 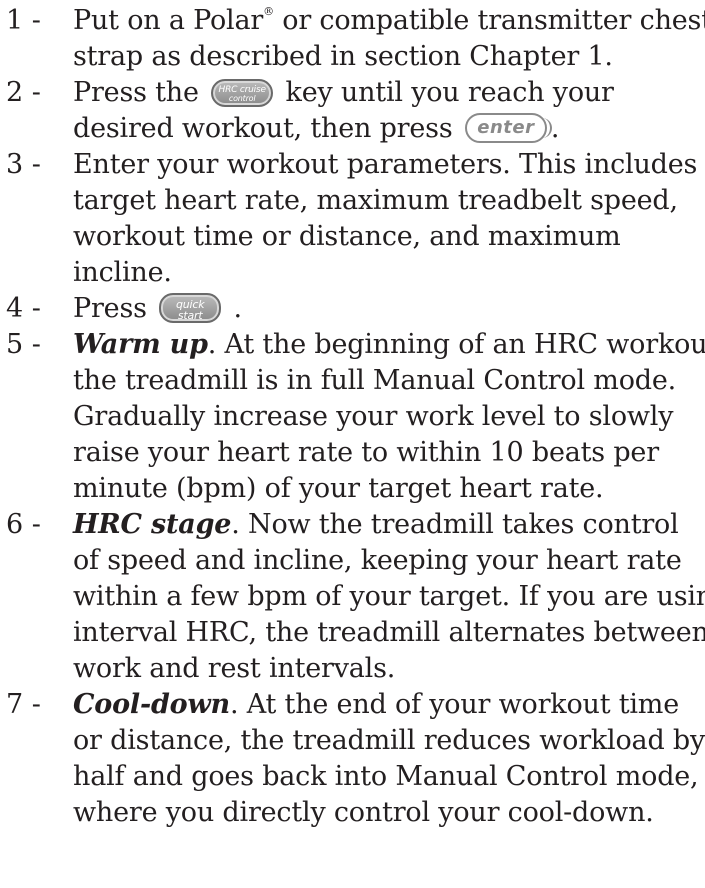 I want to click on step-4: 4 - Press quick start ., so click(x=352, y=309).